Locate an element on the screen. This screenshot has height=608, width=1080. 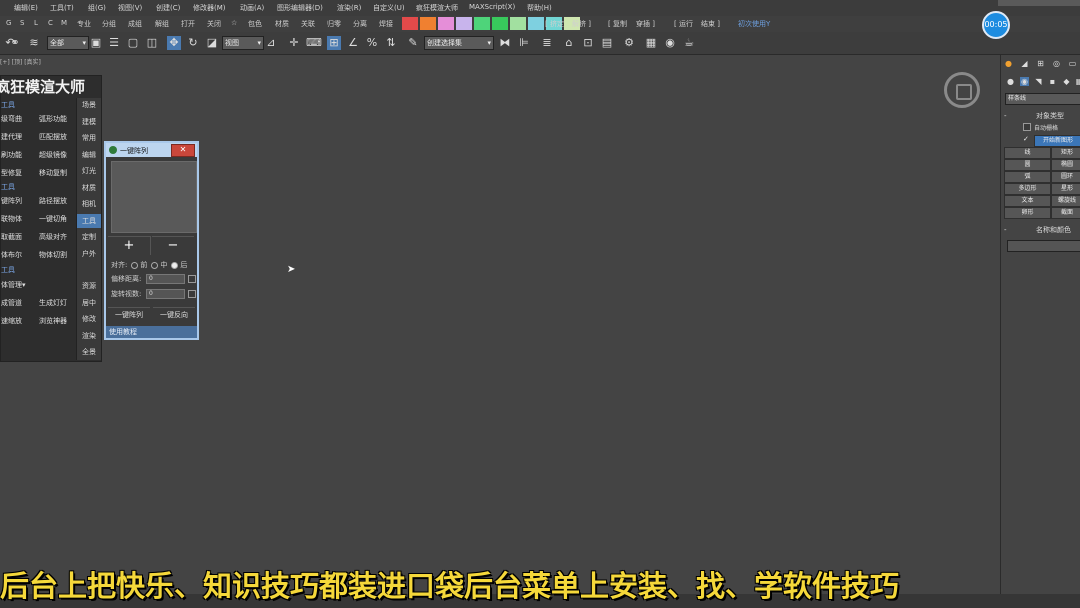
tb-pro: 专业 is located at coordinates (84, 24).